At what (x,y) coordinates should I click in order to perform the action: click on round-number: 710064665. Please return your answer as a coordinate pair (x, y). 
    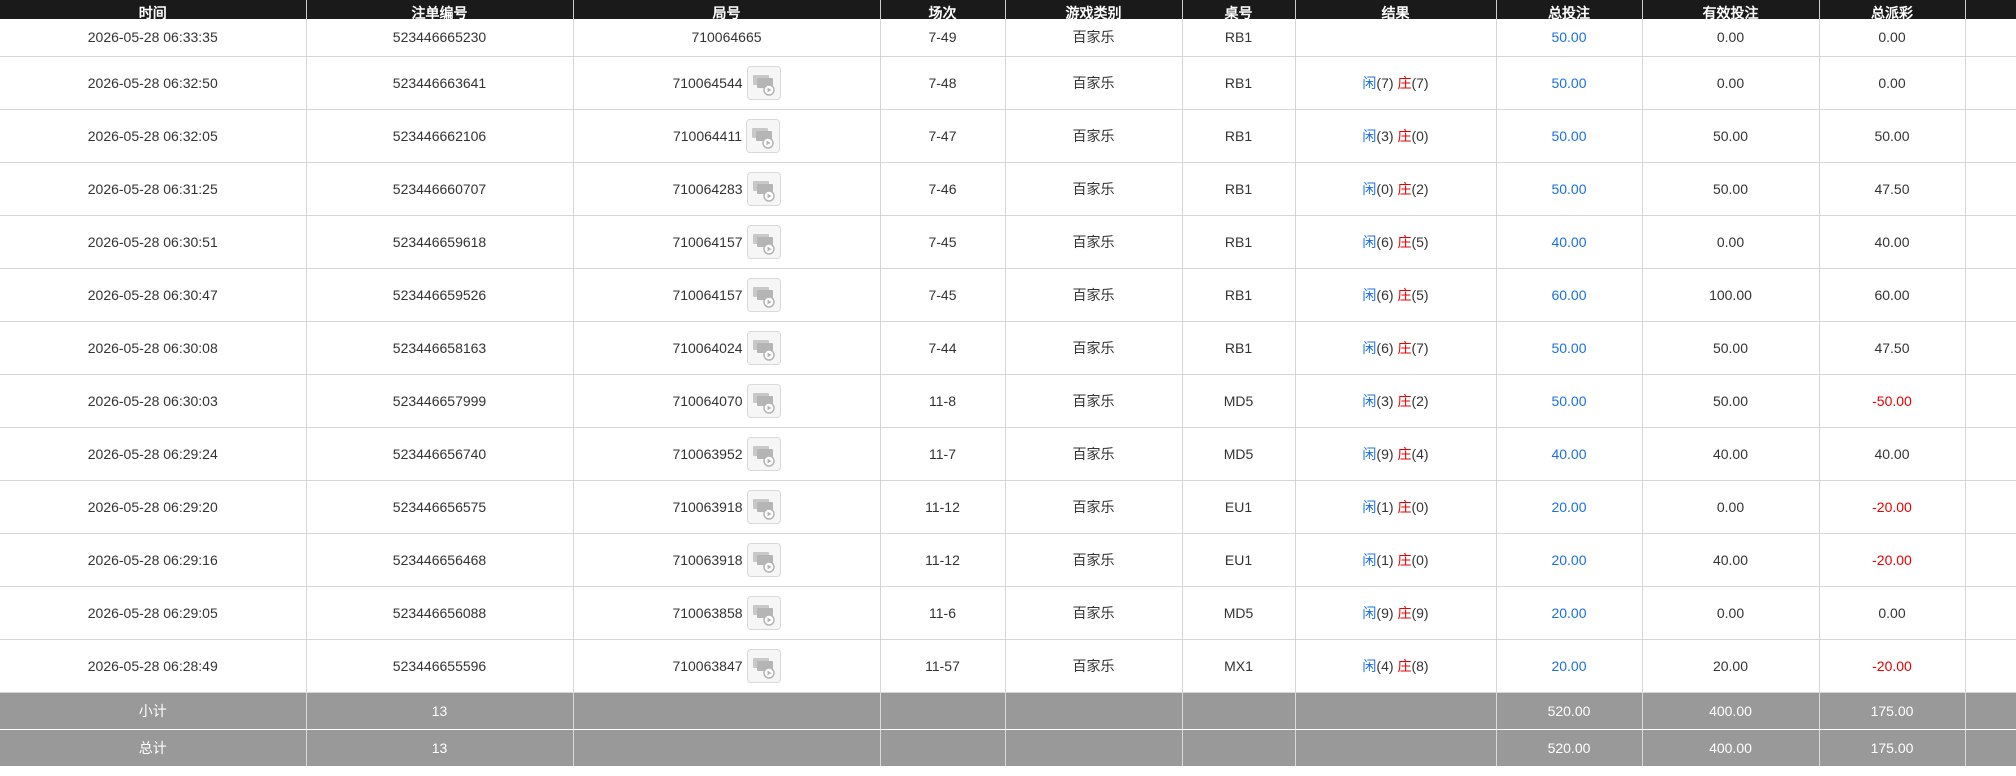
    Looking at the image, I should click on (726, 37).